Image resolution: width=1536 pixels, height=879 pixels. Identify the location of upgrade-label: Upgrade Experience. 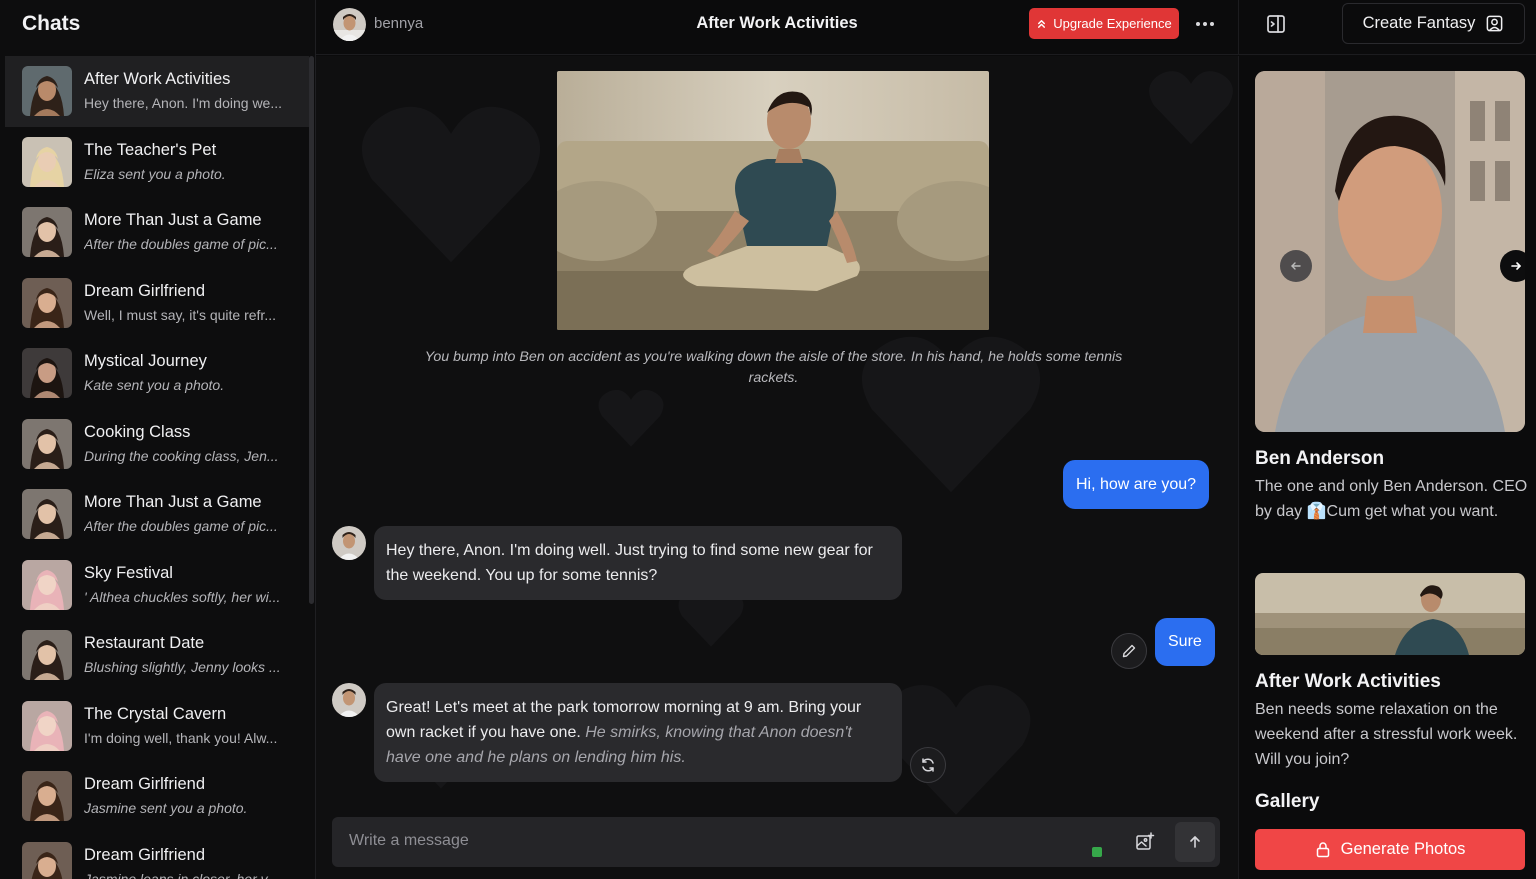
(1112, 23).